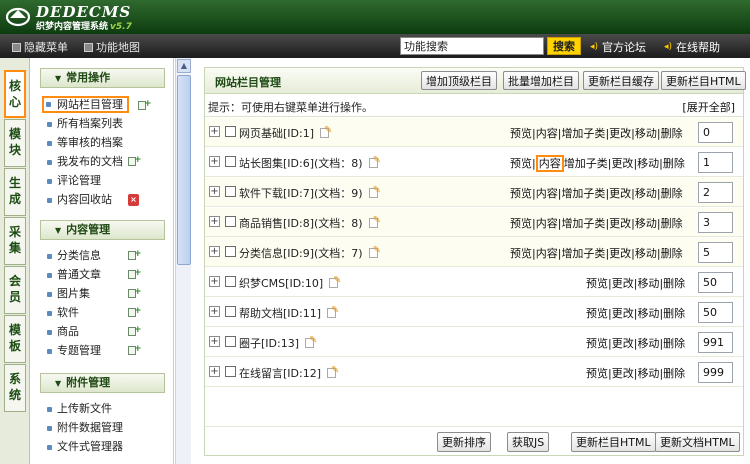 The width and height of the screenshot is (750, 464). I want to click on batch-add-category-button: 批量增加栏目, so click(541, 80).